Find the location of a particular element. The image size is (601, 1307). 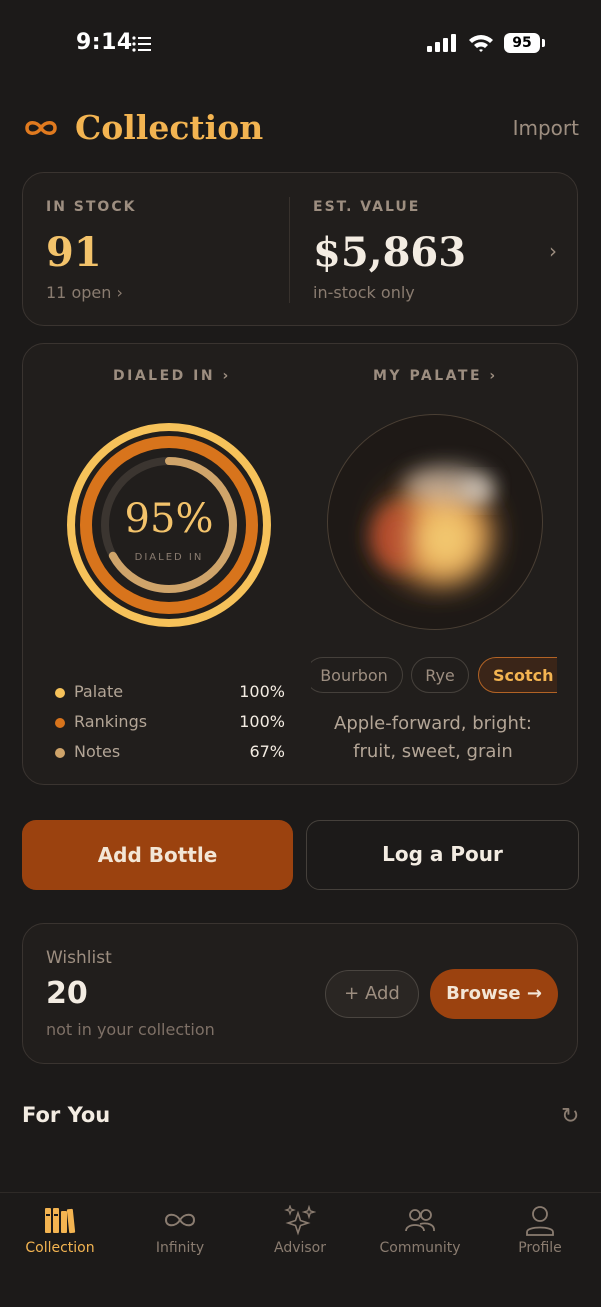

tab-infinity: Infinity is located at coordinates (180, 1233).